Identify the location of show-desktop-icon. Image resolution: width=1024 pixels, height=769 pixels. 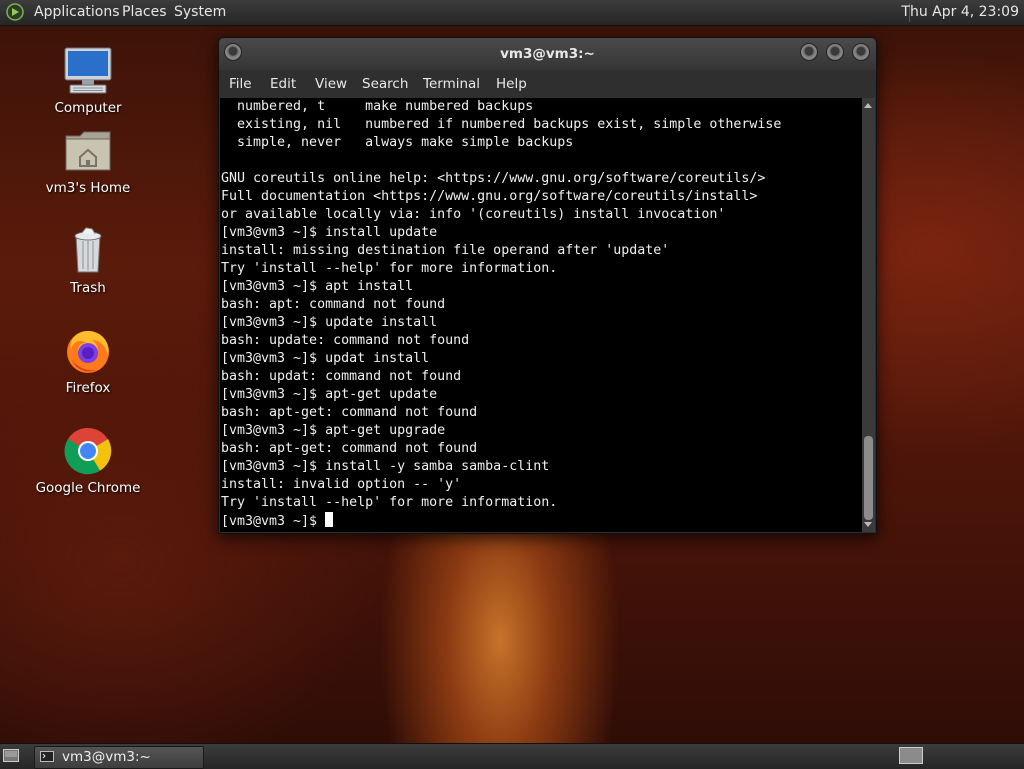
(11, 755).